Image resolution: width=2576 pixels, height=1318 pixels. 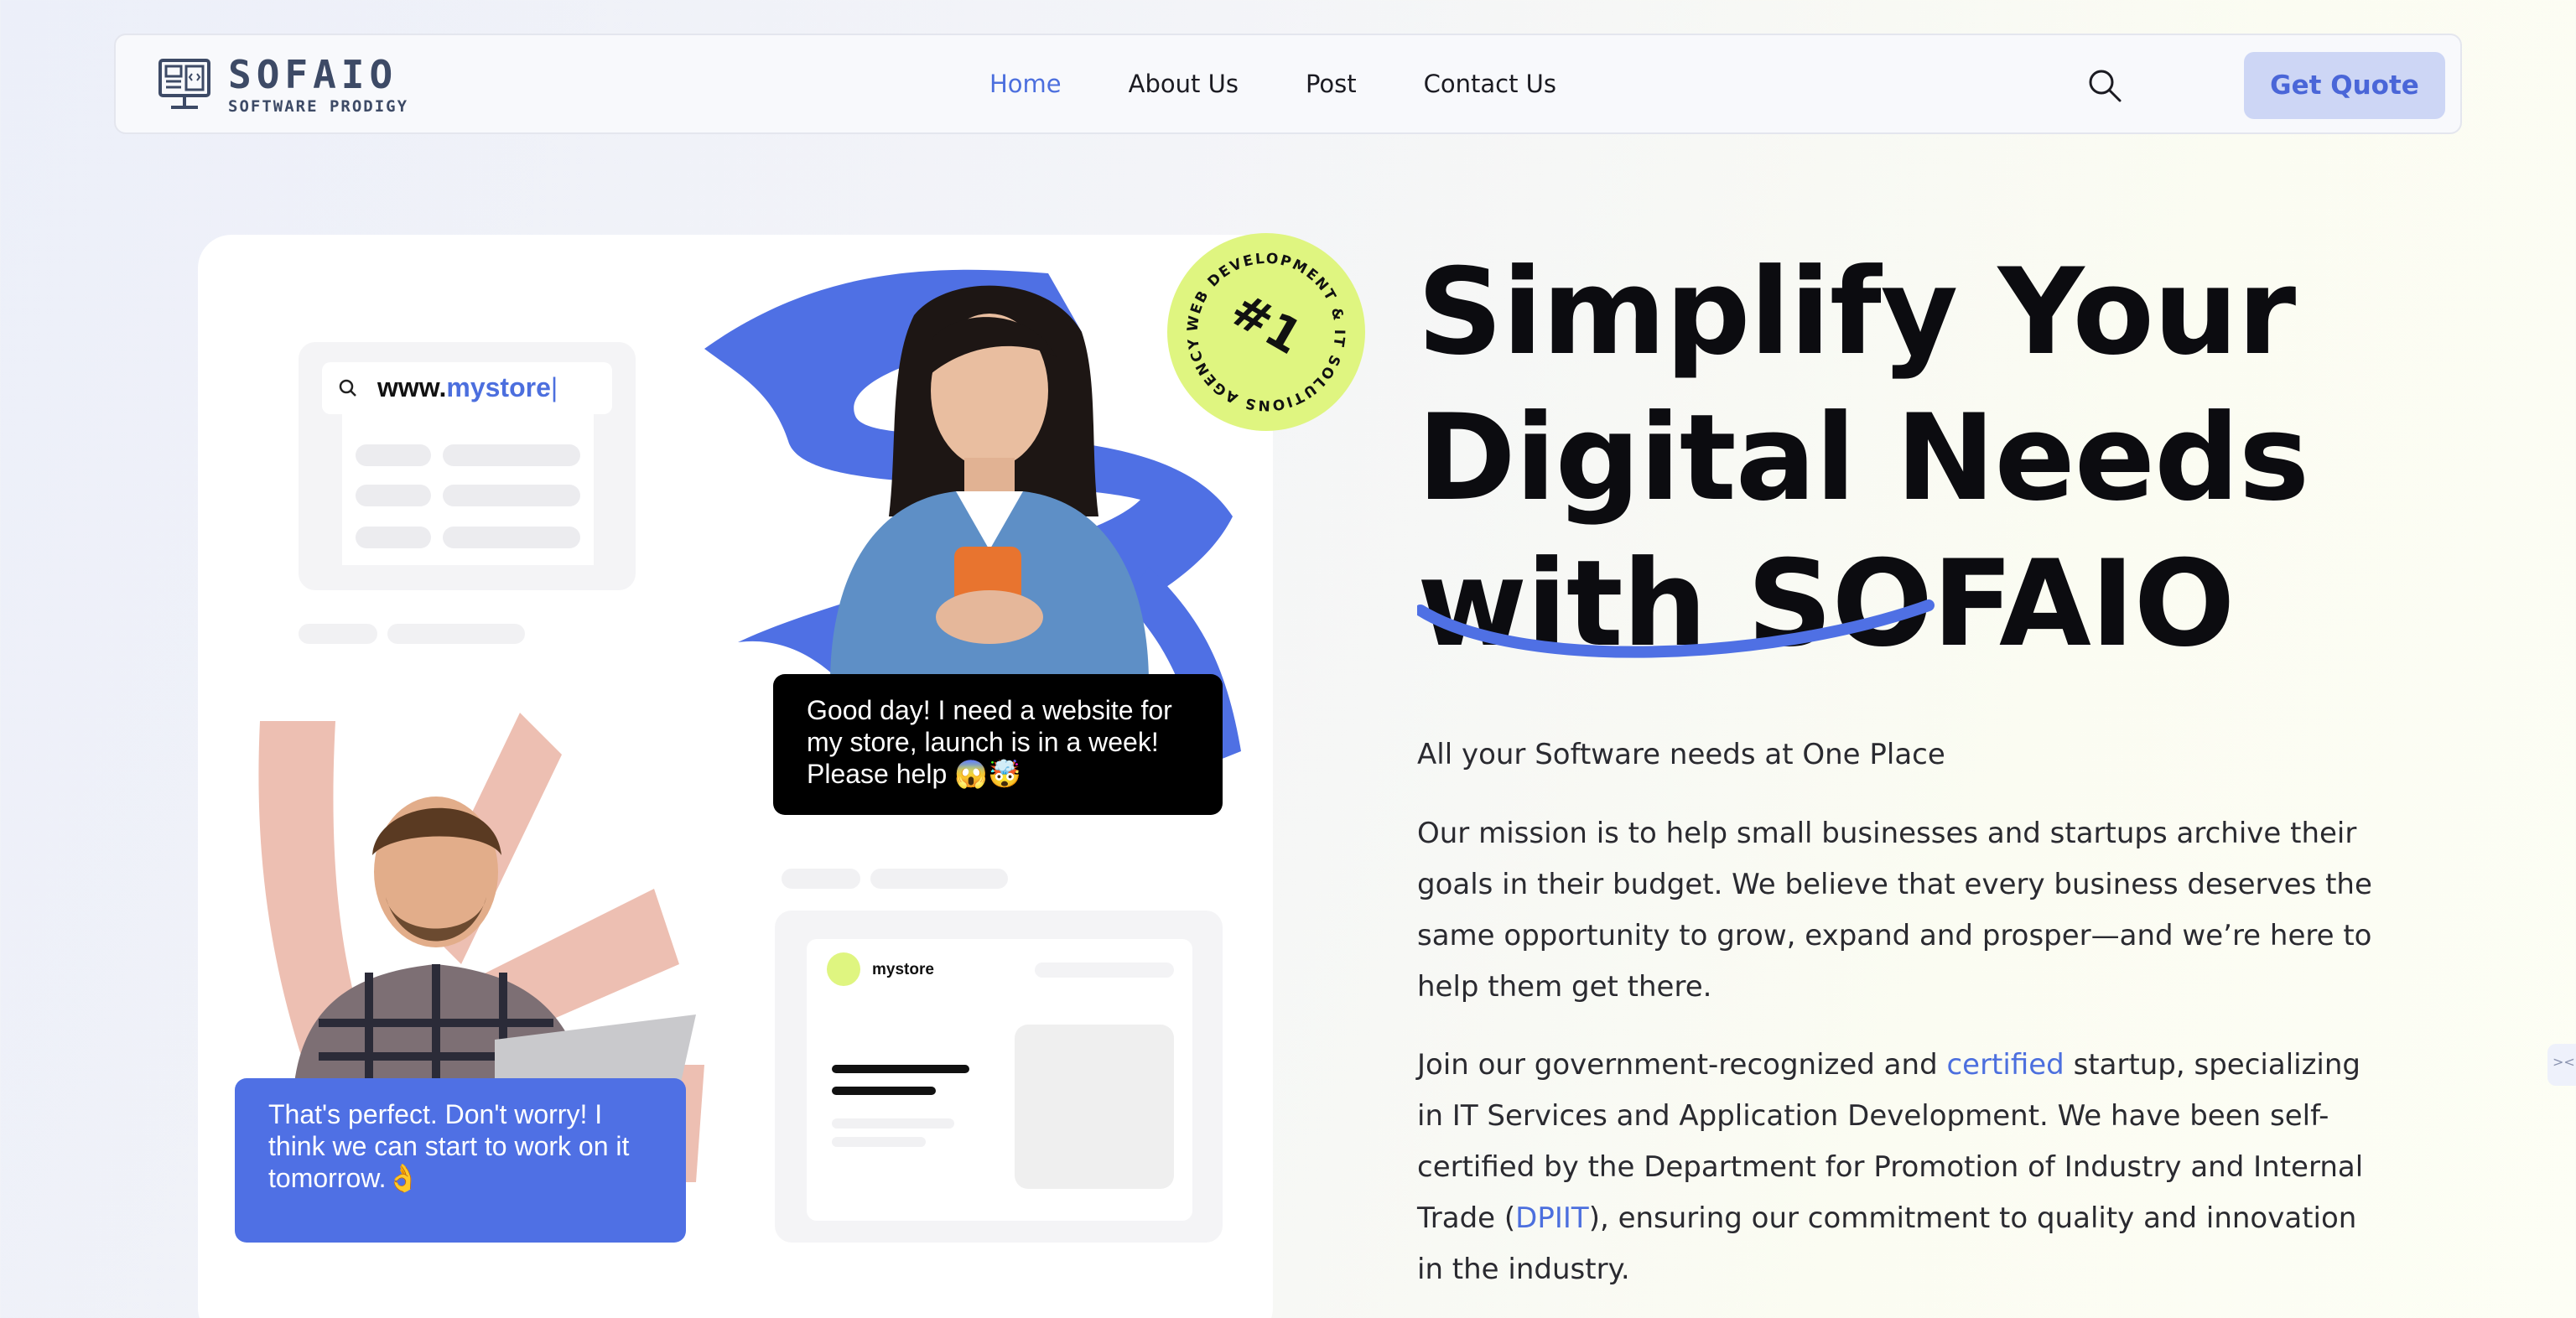 I want to click on smiling-man-image, so click(x=495, y=944).